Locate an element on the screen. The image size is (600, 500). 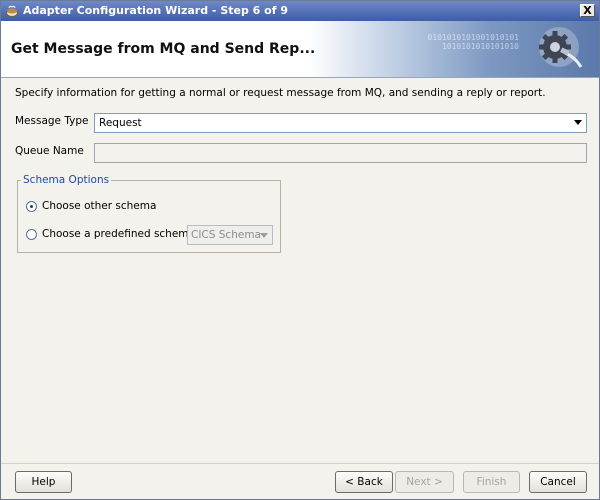
schema-options-legend: Schema Options is located at coordinates (66, 180).